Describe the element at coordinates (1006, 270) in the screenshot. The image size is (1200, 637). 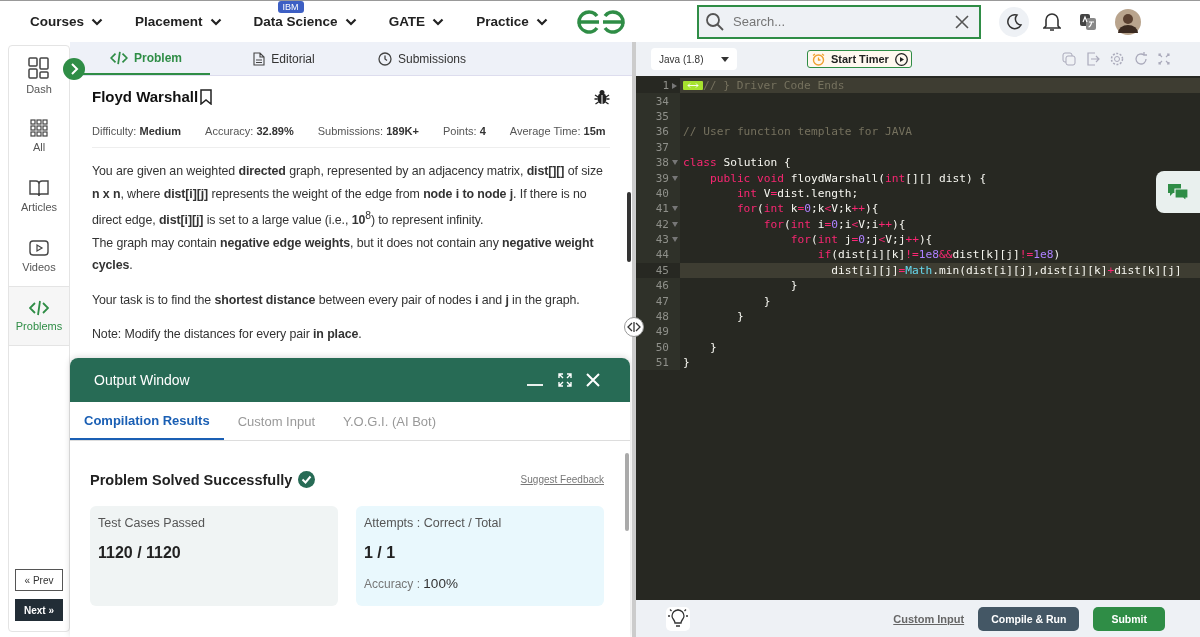
I see `code-line: dist[i][j]=Math.min(dist[i][j],dist[i][k]+dist[k][j]` at that location.